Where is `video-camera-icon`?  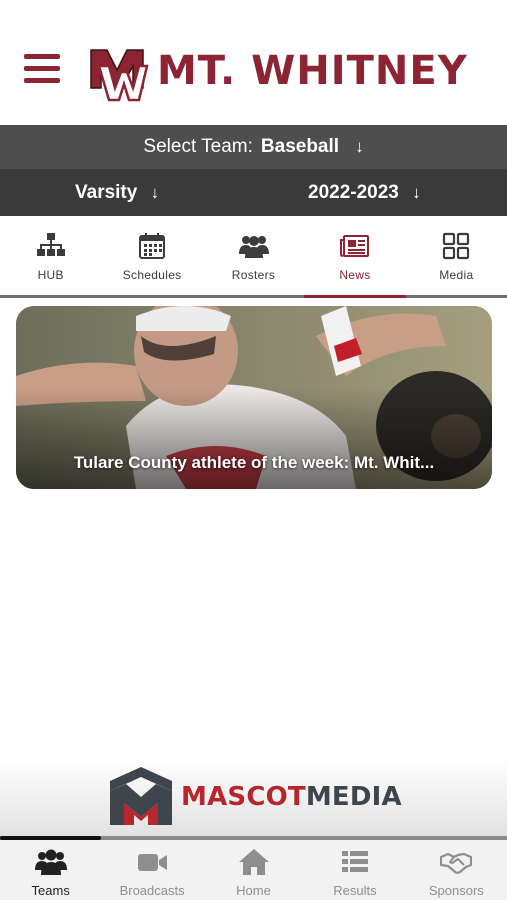 video-camera-icon is located at coordinates (153, 862).